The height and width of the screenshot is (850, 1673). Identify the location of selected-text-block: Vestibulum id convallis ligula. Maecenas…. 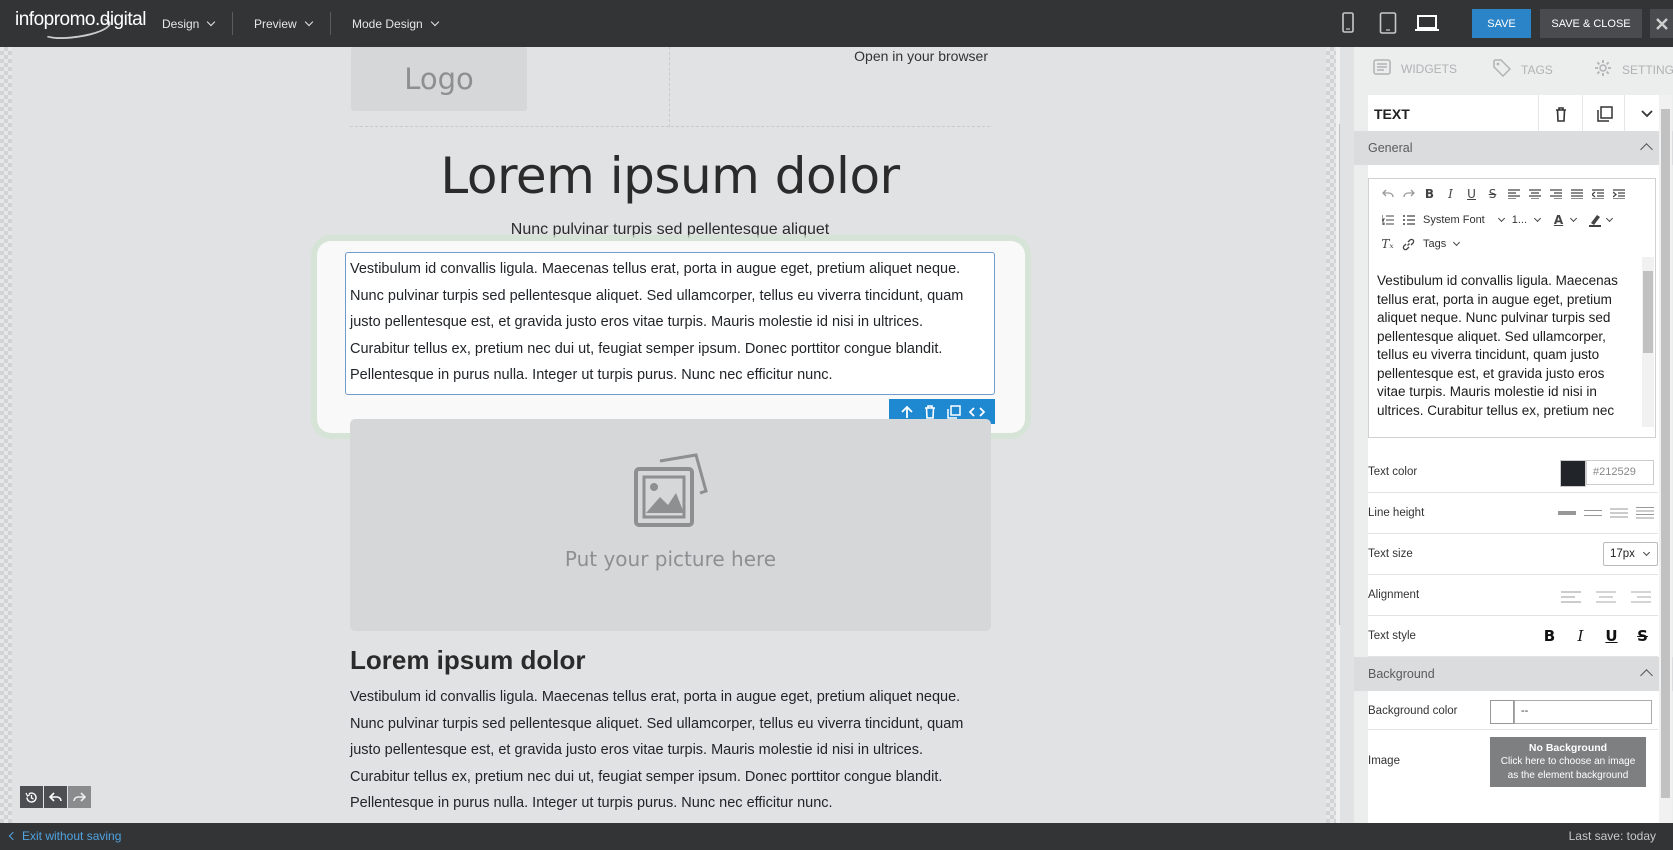
(670, 323).